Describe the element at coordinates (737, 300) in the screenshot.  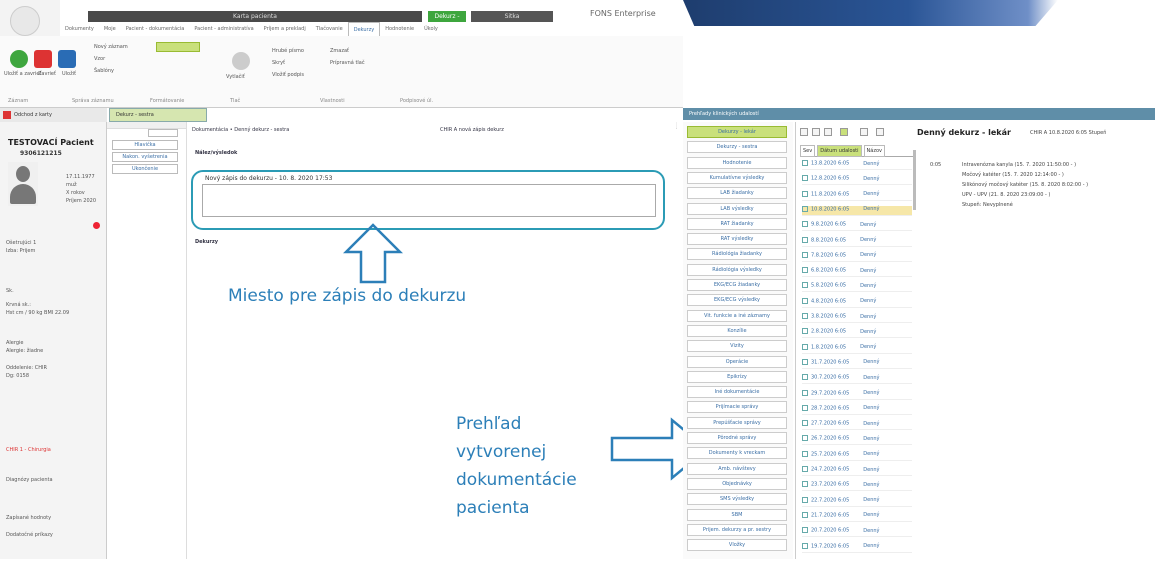
I see `event-category-item: EKG/ECG výsledky` at that location.